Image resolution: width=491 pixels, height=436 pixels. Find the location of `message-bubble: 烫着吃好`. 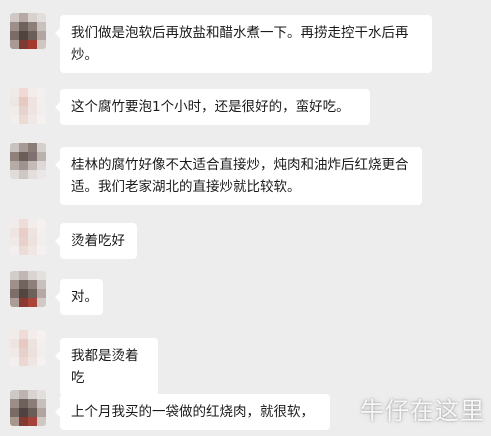

message-bubble: 烫着吃好 is located at coordinates (96, 241).